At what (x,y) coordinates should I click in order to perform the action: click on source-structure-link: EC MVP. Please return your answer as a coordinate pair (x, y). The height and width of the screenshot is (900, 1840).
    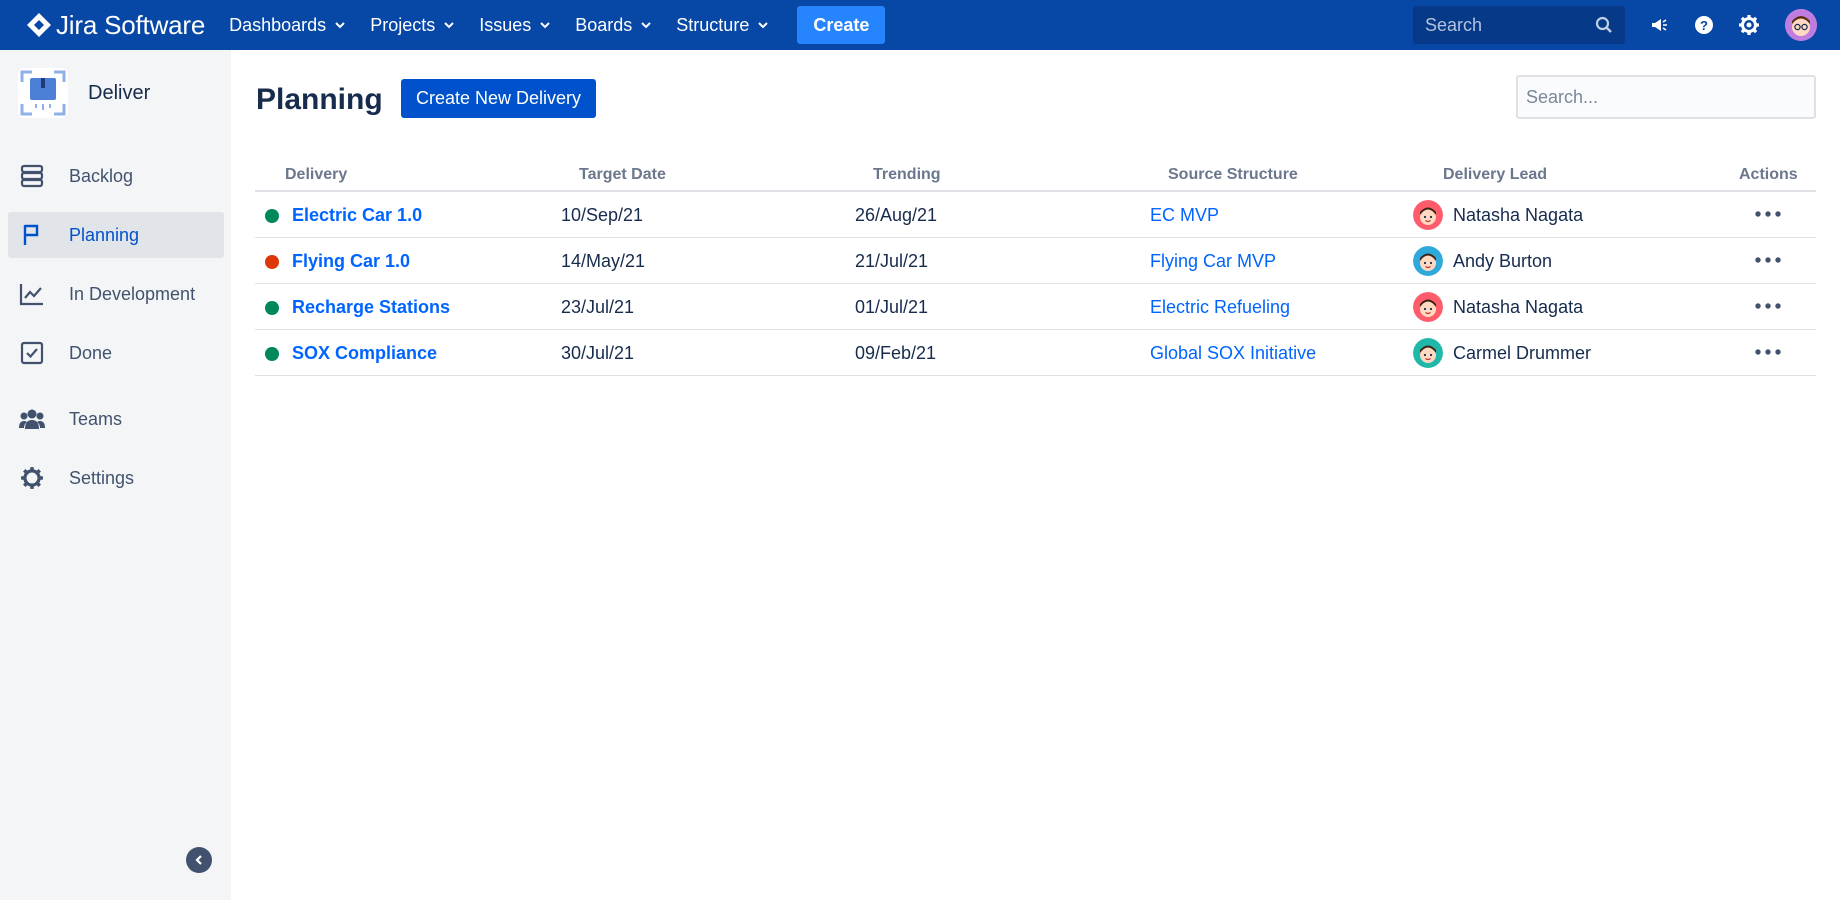
    Looking at the image, I should click on (1184, 215).